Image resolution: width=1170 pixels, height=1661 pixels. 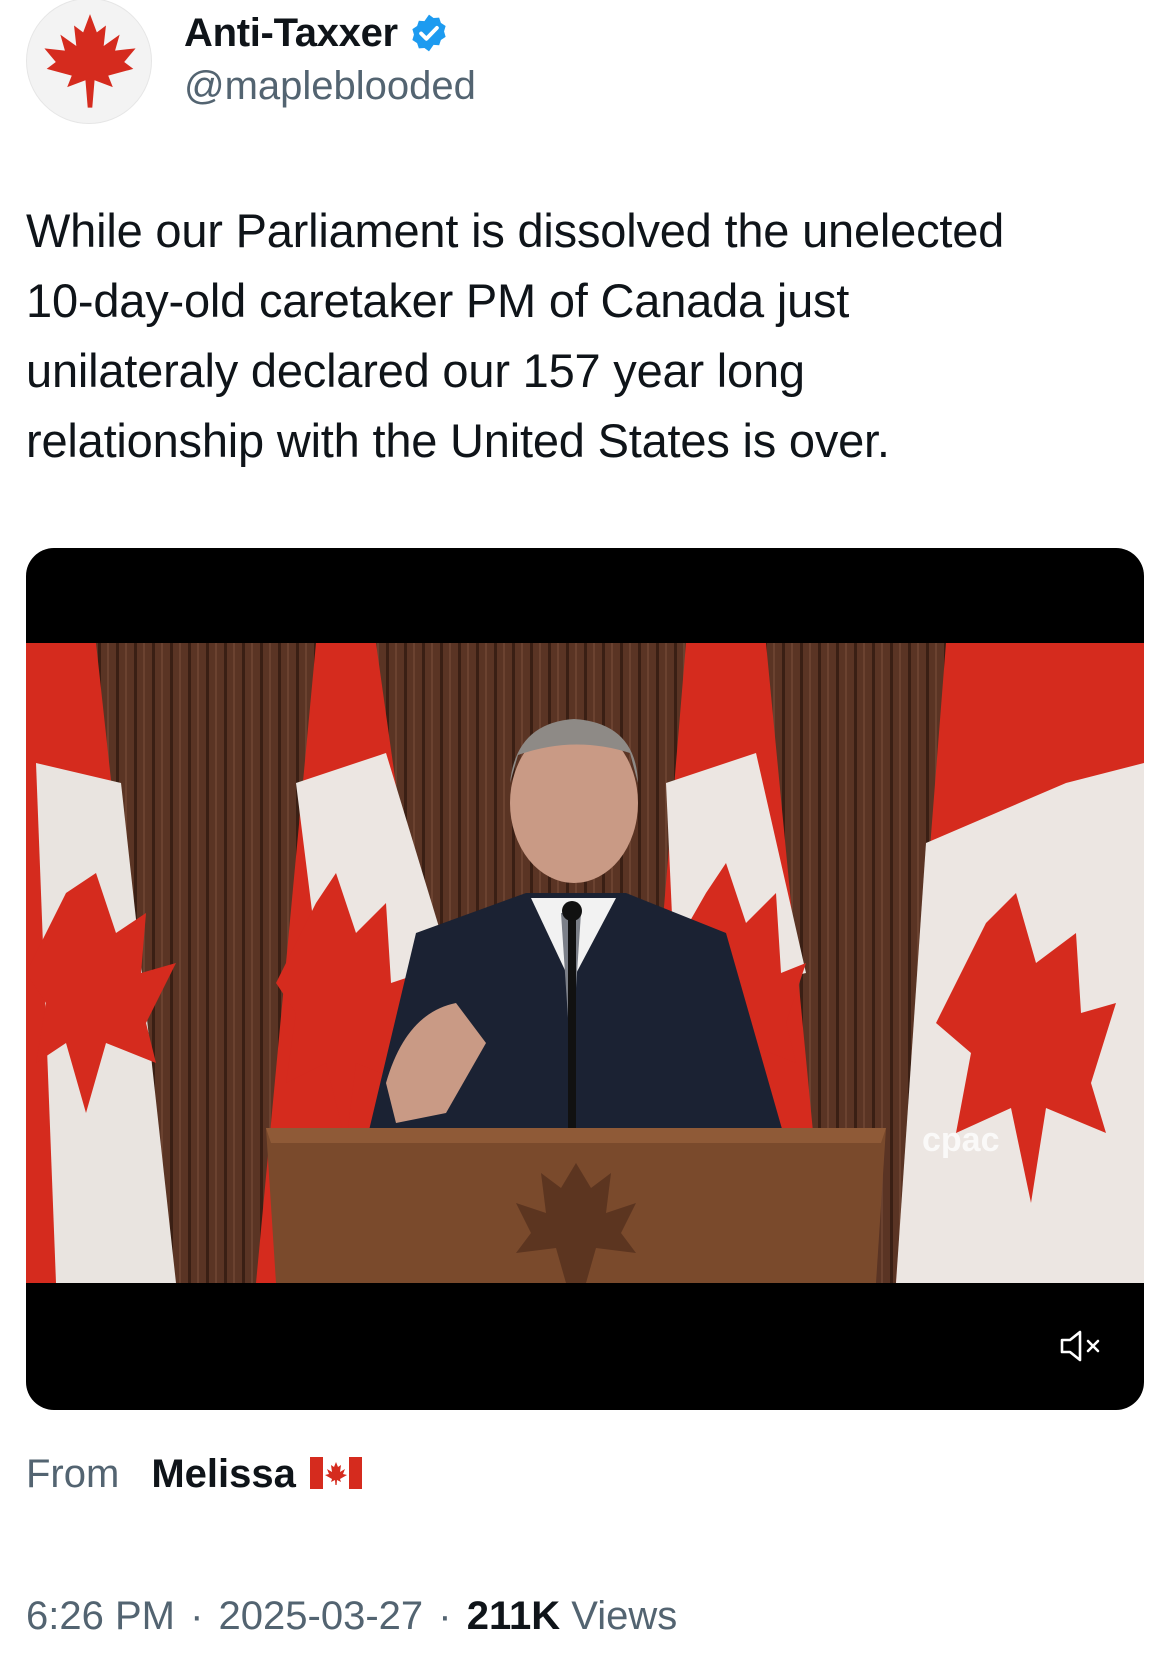 I want to click on podium, so click(x=576, y=1205).